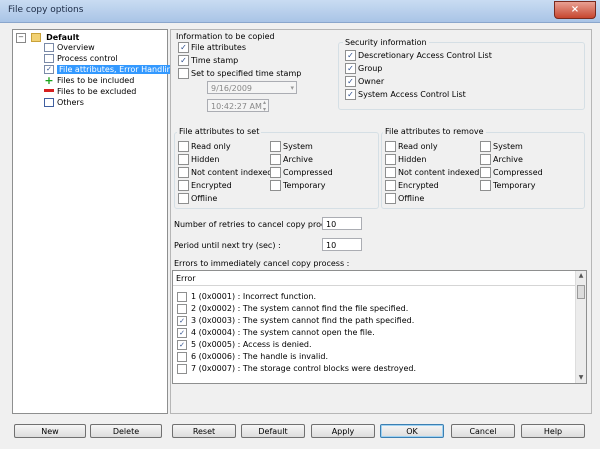 The height and width of the screenshot is (449, 600). Describe the element at coordinates (342, 223) in the screenshot. I see `retries-input: 10` at that location.